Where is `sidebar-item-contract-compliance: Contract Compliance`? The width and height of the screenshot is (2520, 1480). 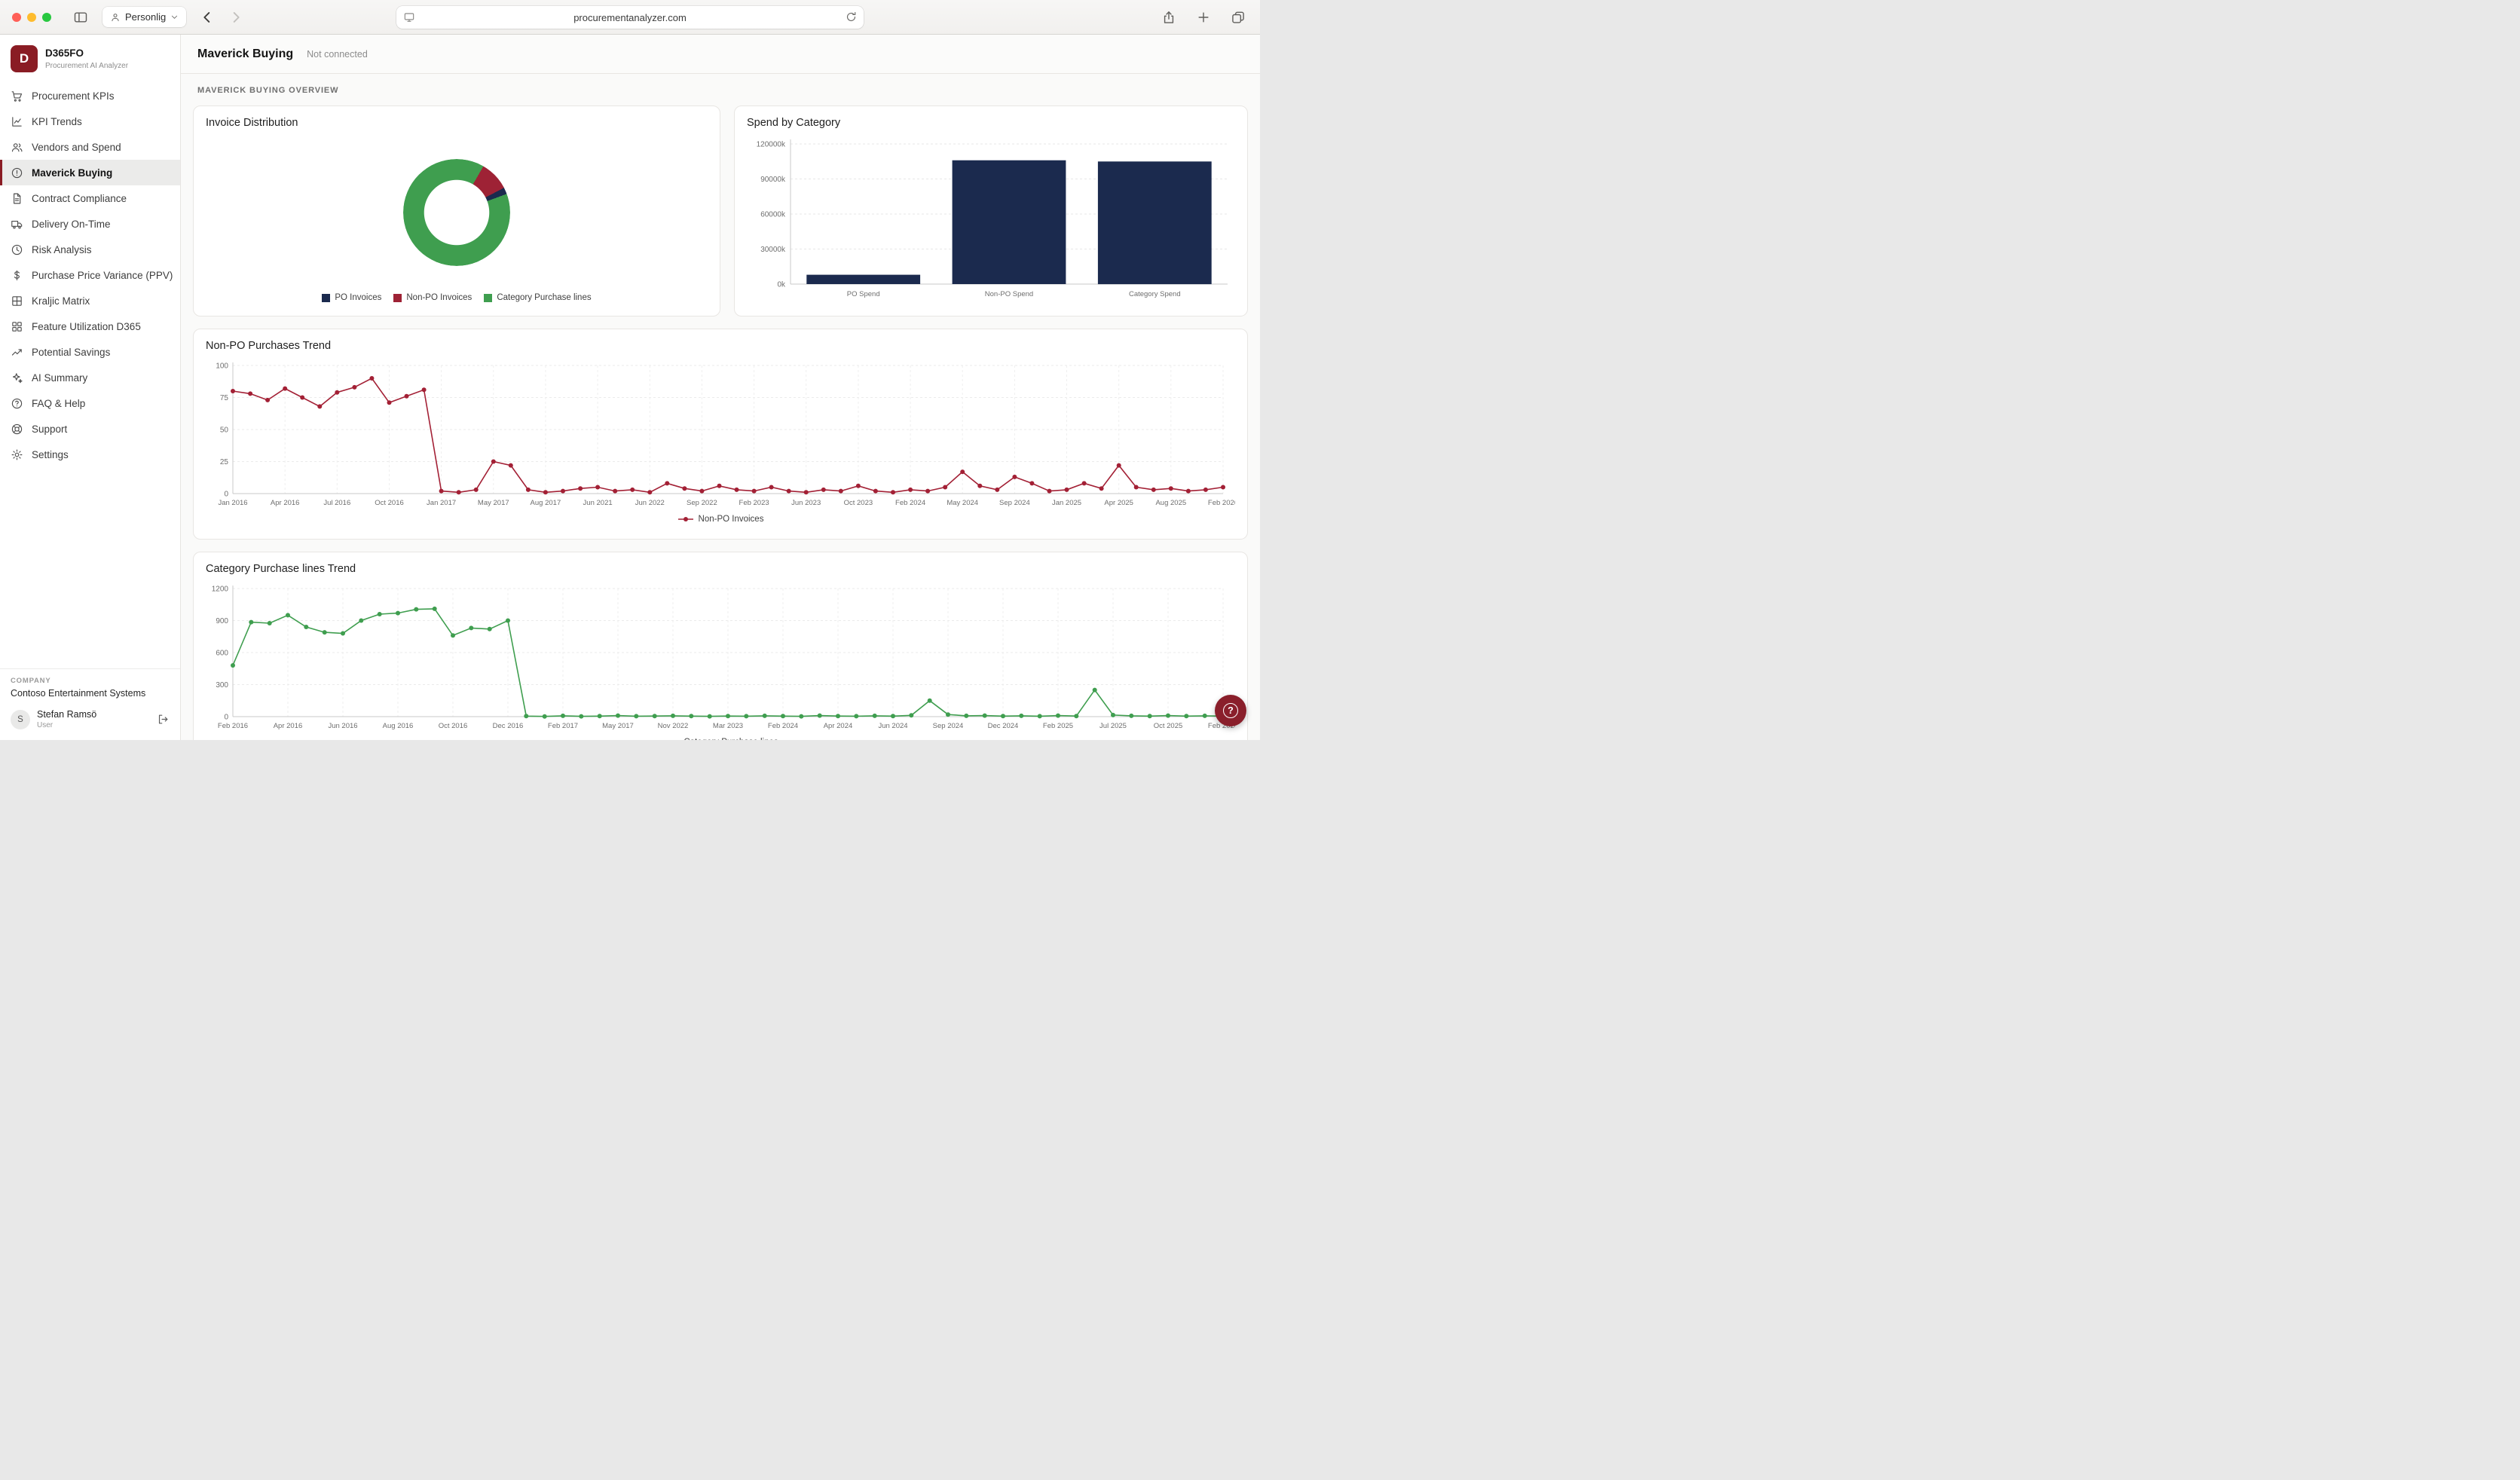 sidebar-item-contract-compliance: Contract Compliance is located at coordinates (90, 198).